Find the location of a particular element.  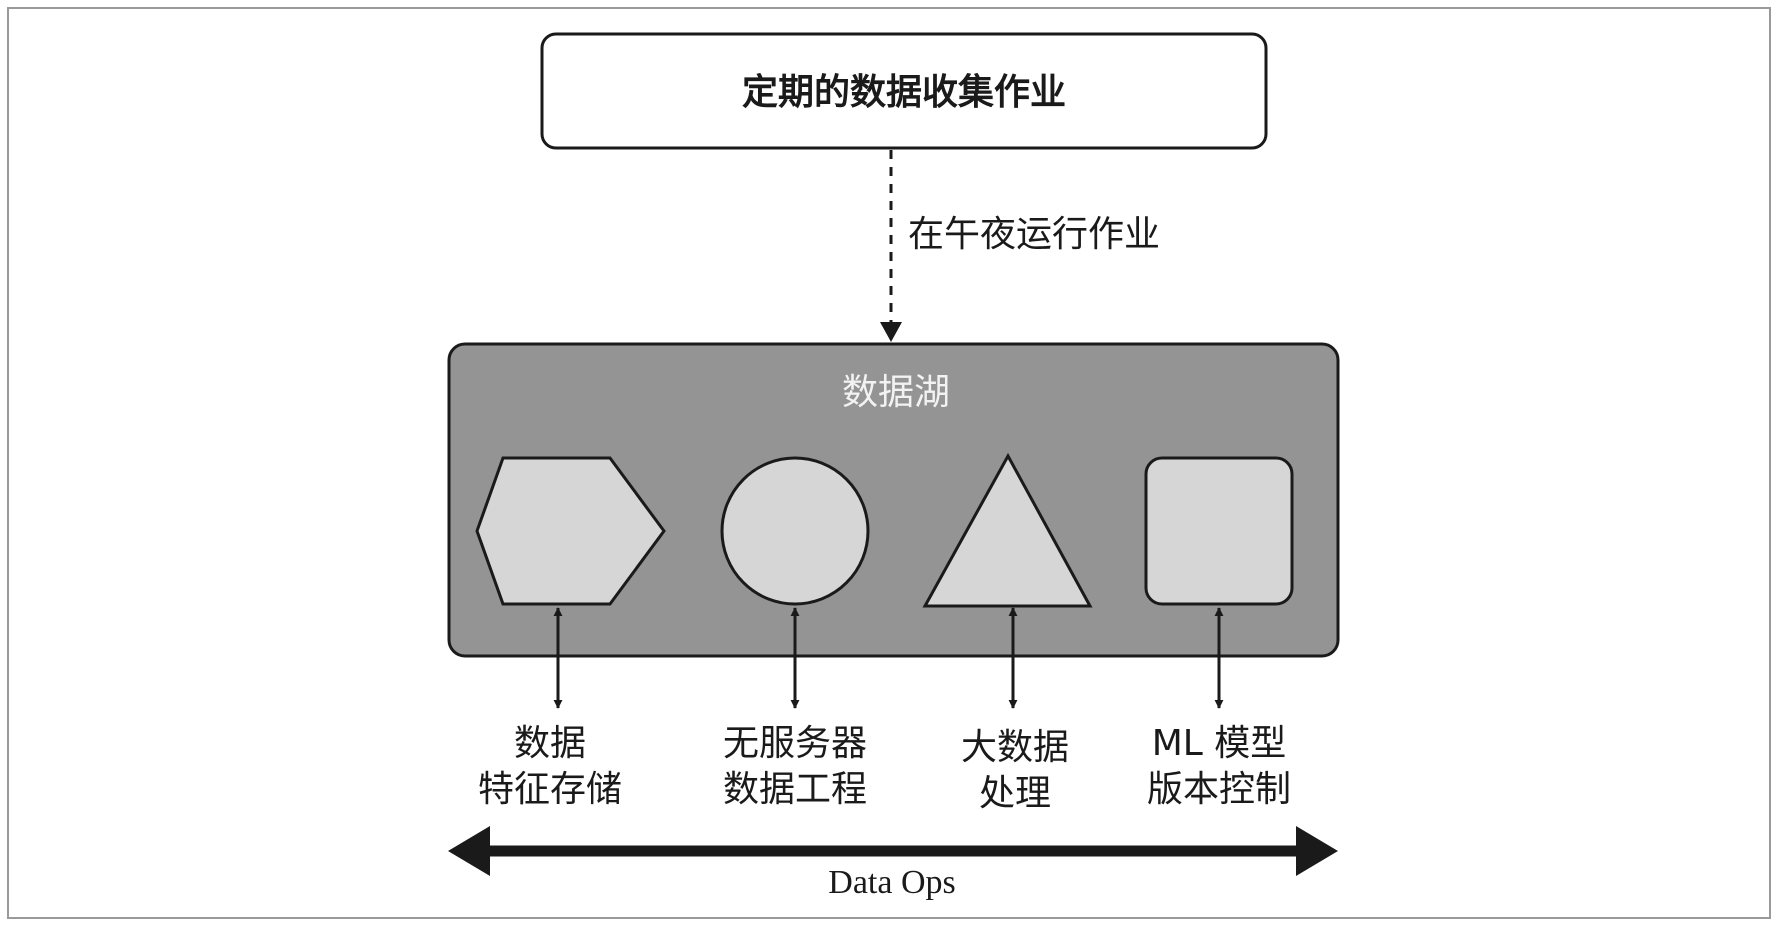

component-label-line2: 版本控制 is located at coordinates (1219, 789).